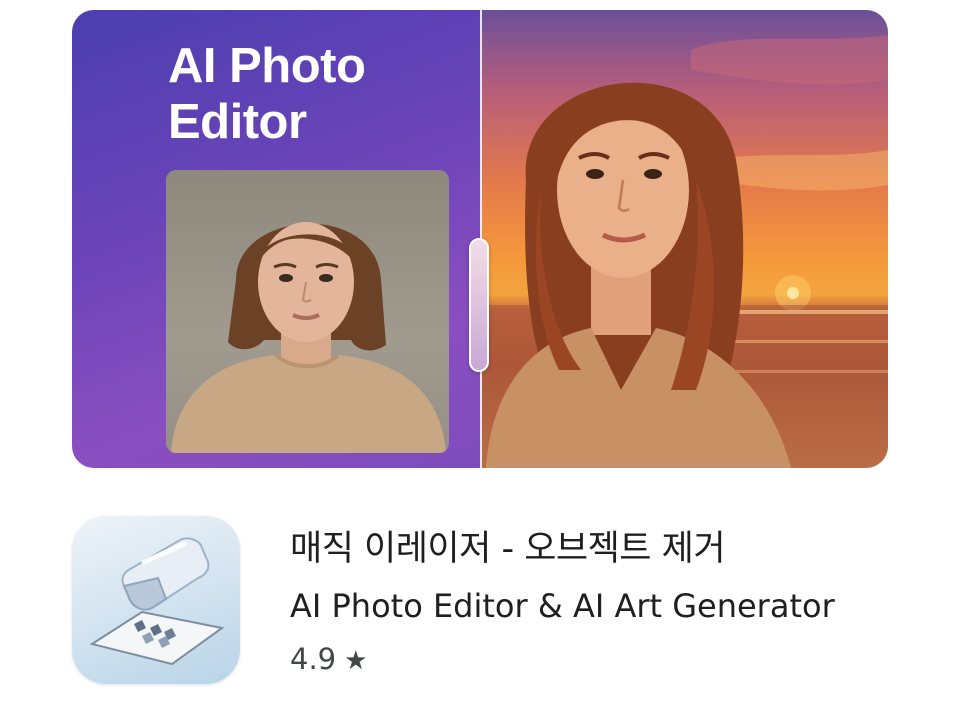 Image resolution: width=960 pixels, height=715 pixels. I want to click on eraser-icon, so click(157, 601).